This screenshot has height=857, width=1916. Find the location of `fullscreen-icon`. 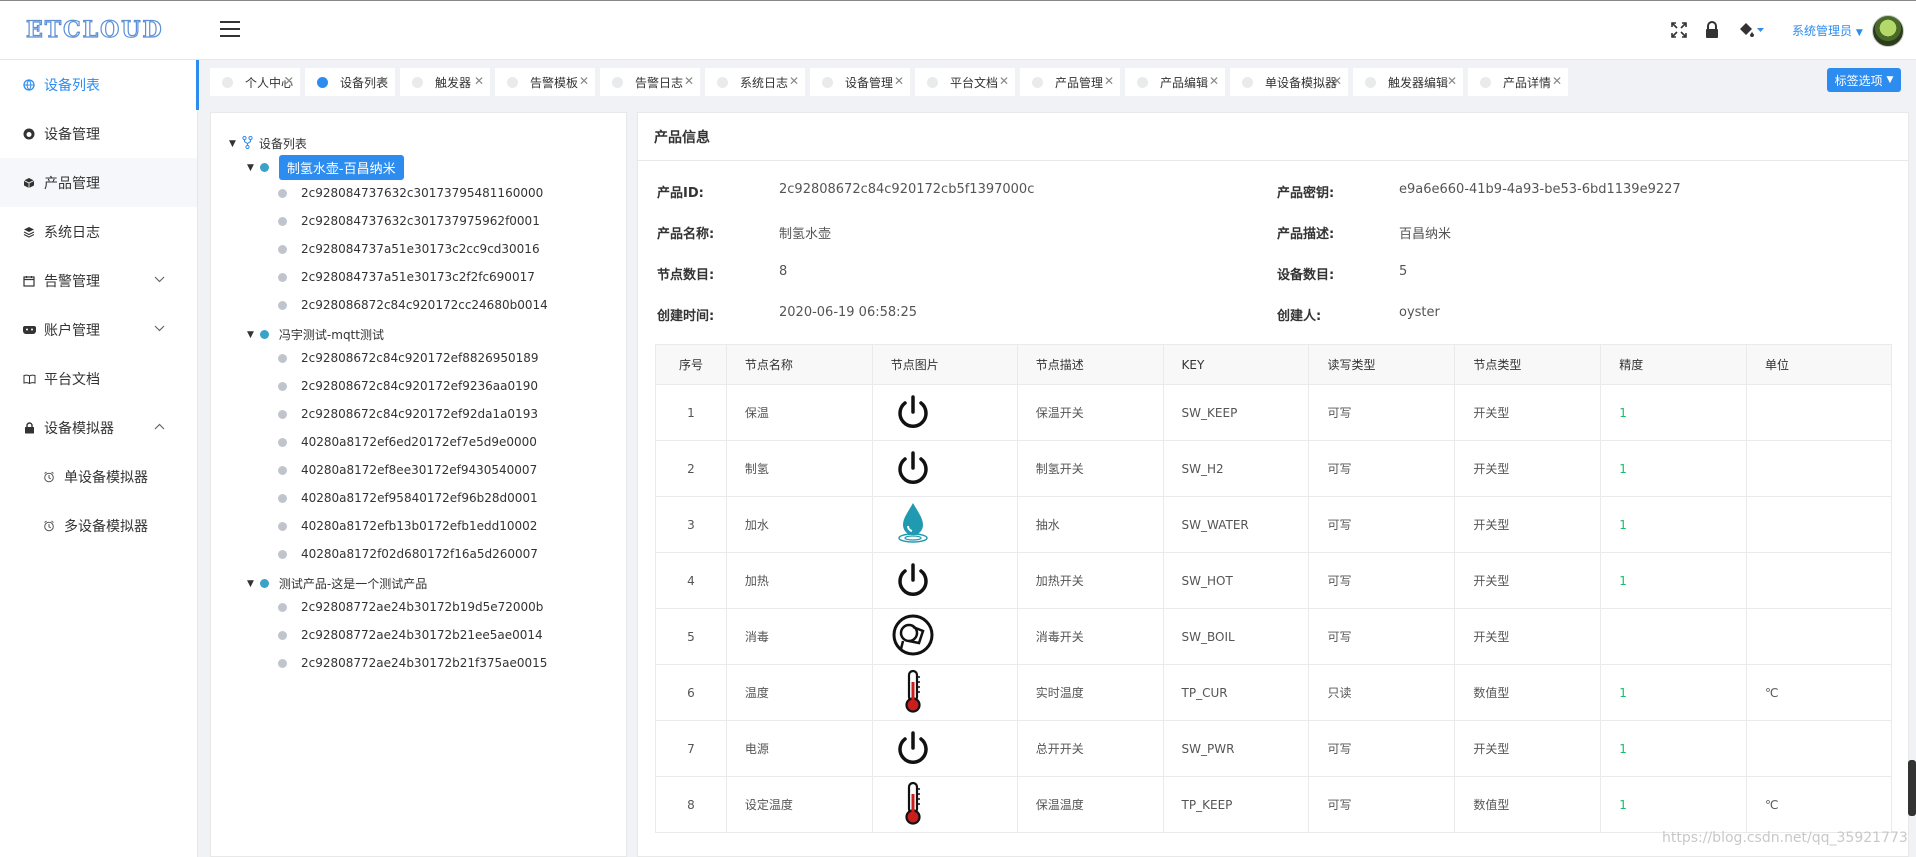

fullscreen-icon is located at coordinates (1679, 30).